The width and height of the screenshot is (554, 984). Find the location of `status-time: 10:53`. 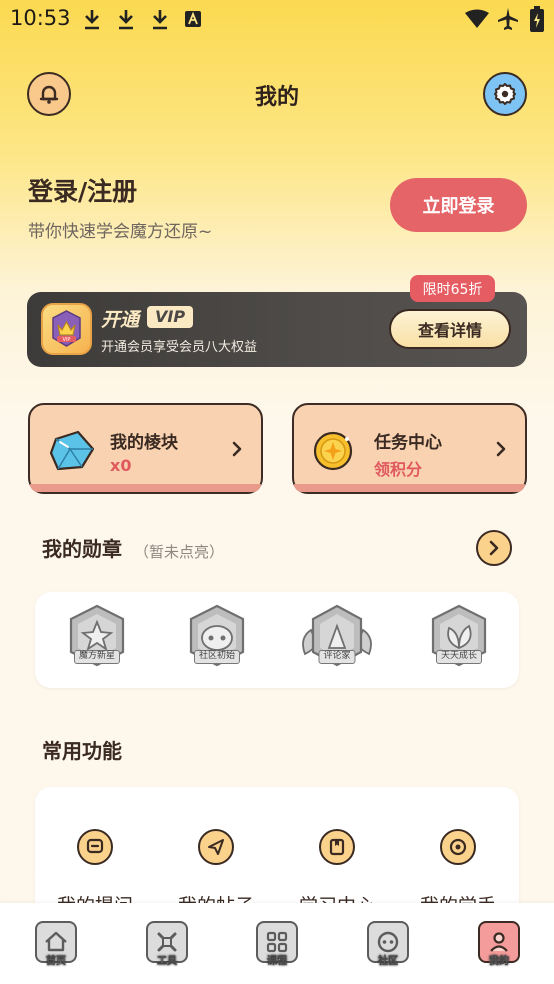

status-time: 10:53 is located at coordinates (40, 18).